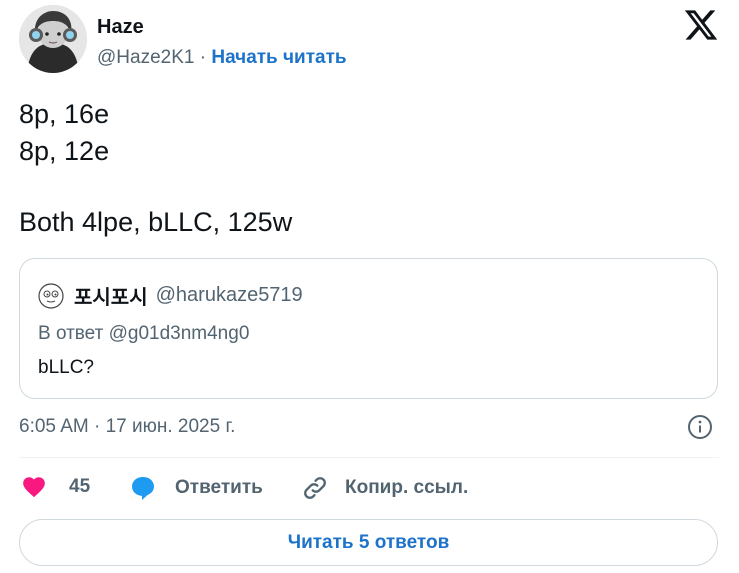 The width and height of the screenshot is (739, 573). Describe the element at coordinates (120, 27) in the screenshot. I see `author-name: Haze` at that location.